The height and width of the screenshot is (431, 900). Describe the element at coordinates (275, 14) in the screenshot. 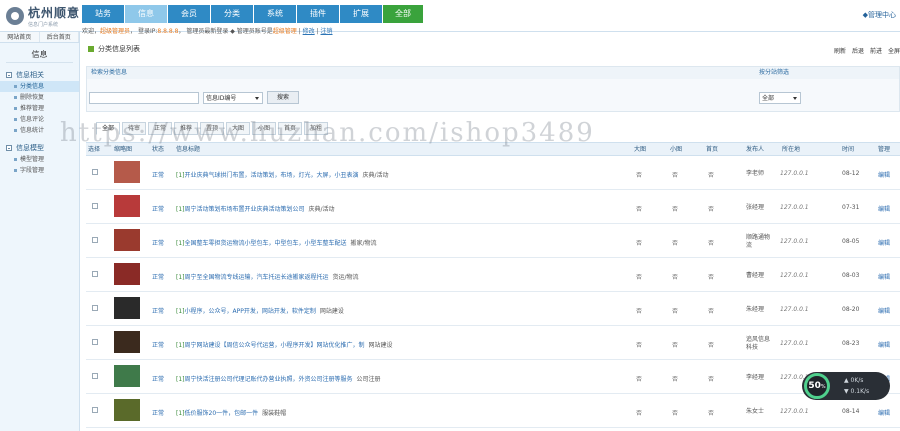

I see `nav-system: 系统` at that location.